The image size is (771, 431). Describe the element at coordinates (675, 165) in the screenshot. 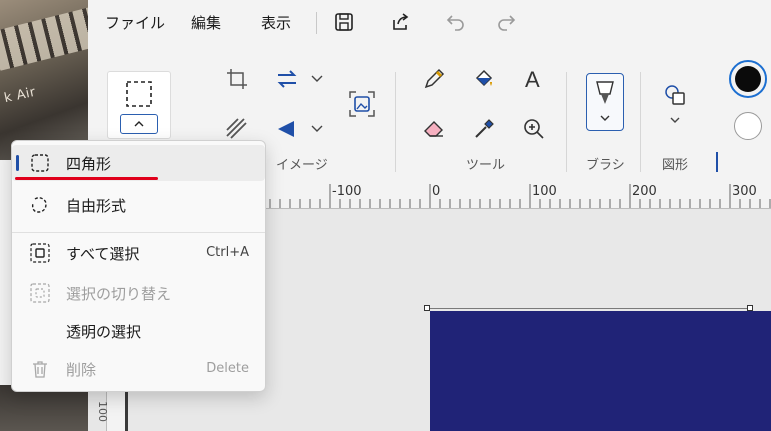

I see `shapes-group-label: 図形` at that location.